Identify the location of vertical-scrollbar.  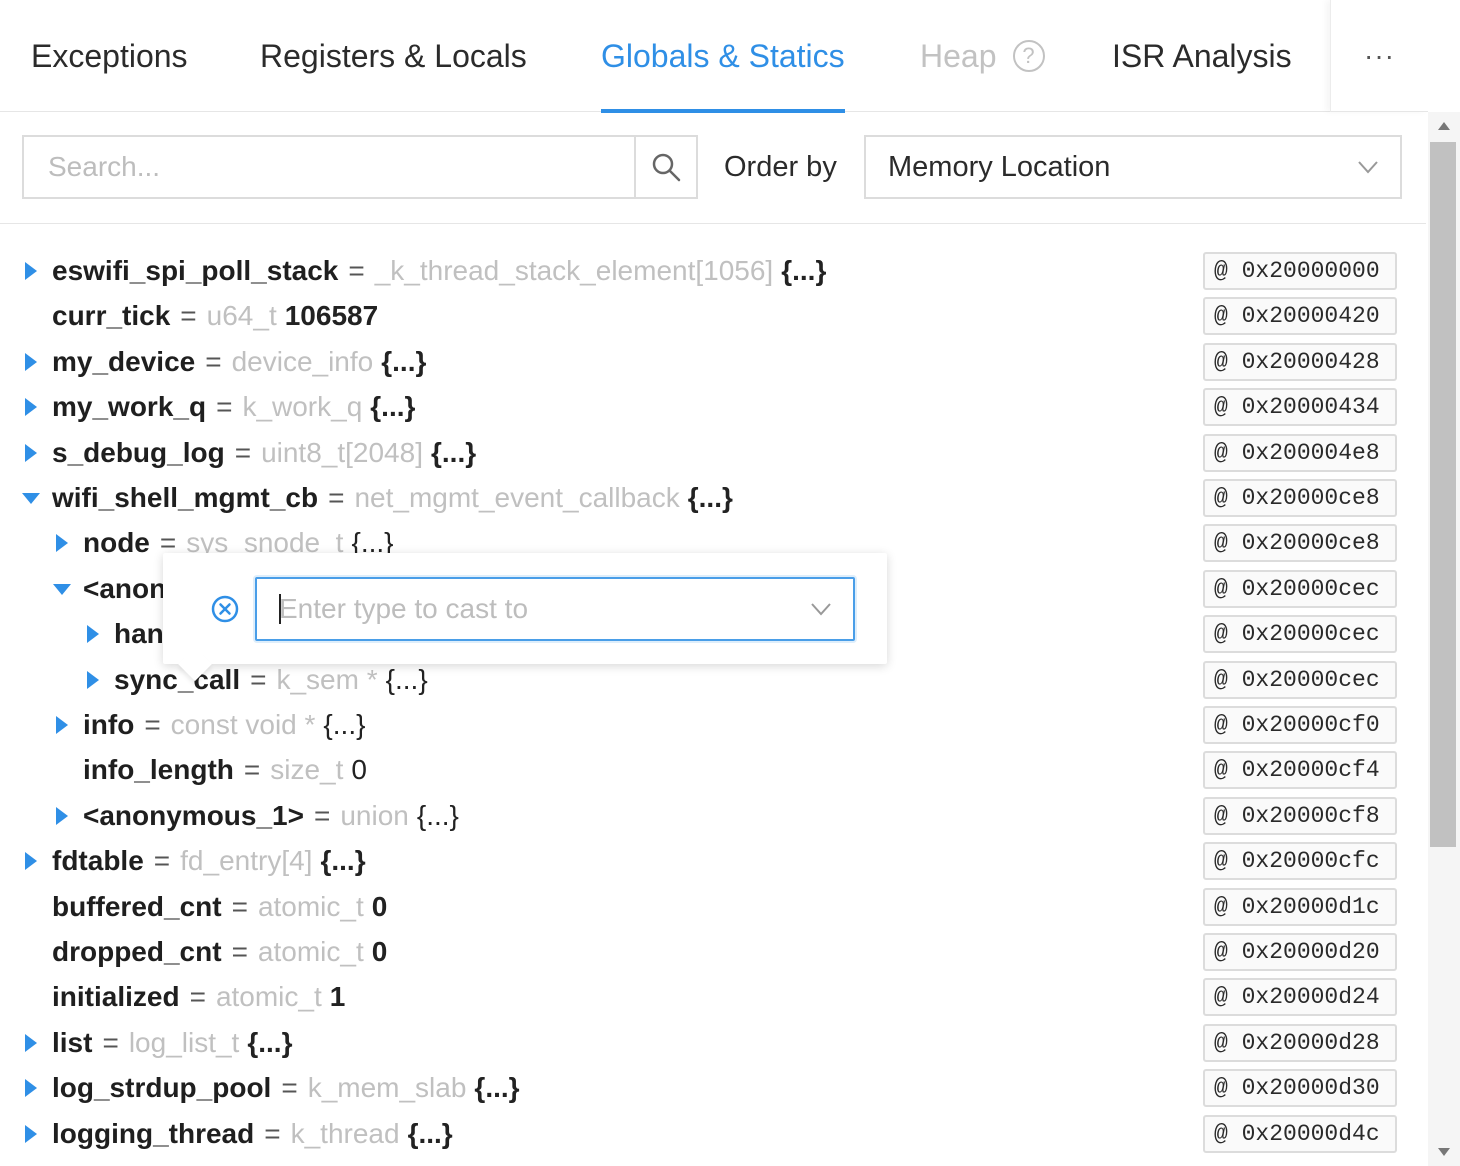
(1444, 639).